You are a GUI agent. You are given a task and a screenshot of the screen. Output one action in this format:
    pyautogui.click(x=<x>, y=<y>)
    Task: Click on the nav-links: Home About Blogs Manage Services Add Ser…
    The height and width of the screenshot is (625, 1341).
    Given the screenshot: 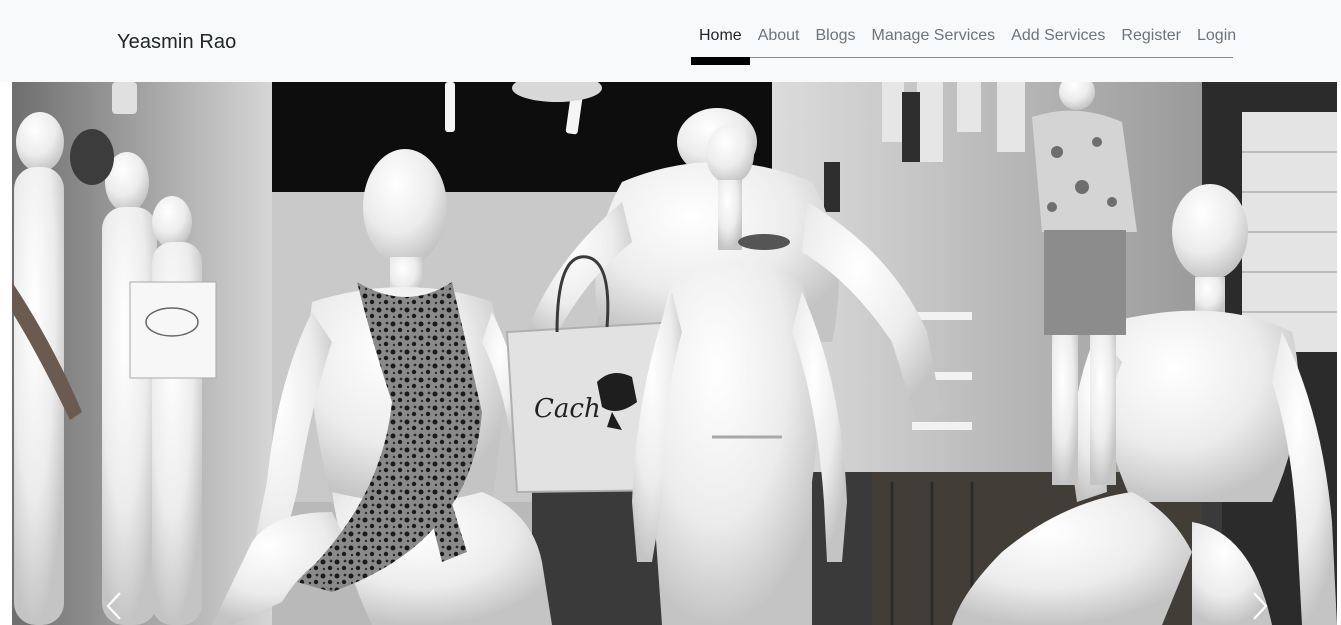 What is the action you would take?
    pyautogui.click(x=963, y=40)
    